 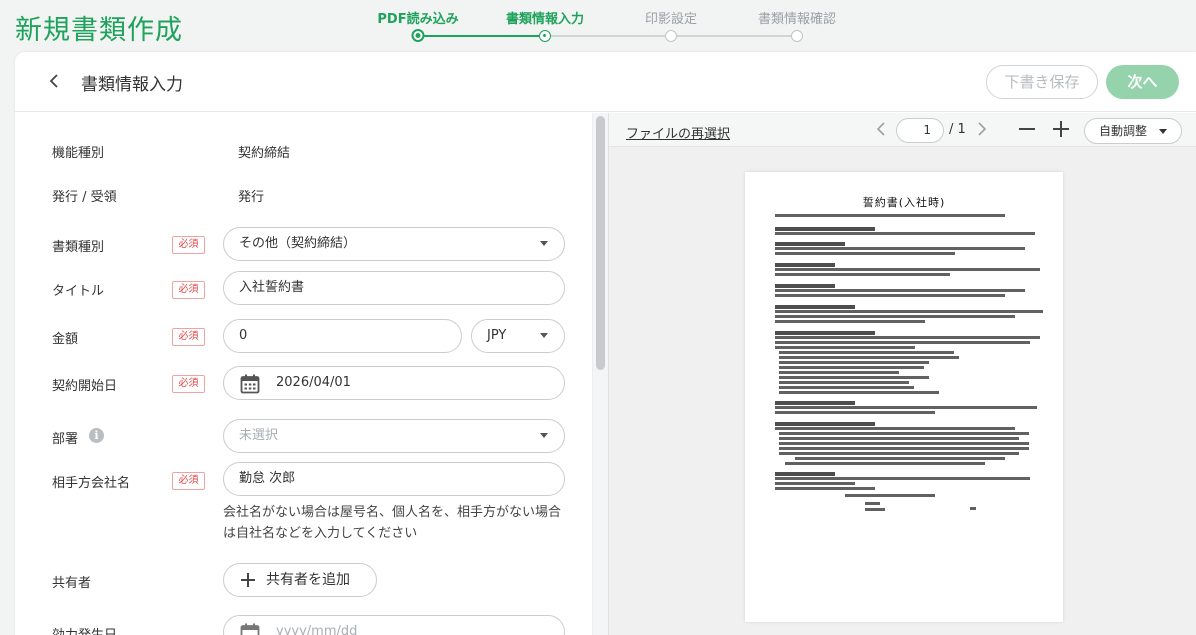 I want to click on back-chevron-icon, so click(x=55, y=81).